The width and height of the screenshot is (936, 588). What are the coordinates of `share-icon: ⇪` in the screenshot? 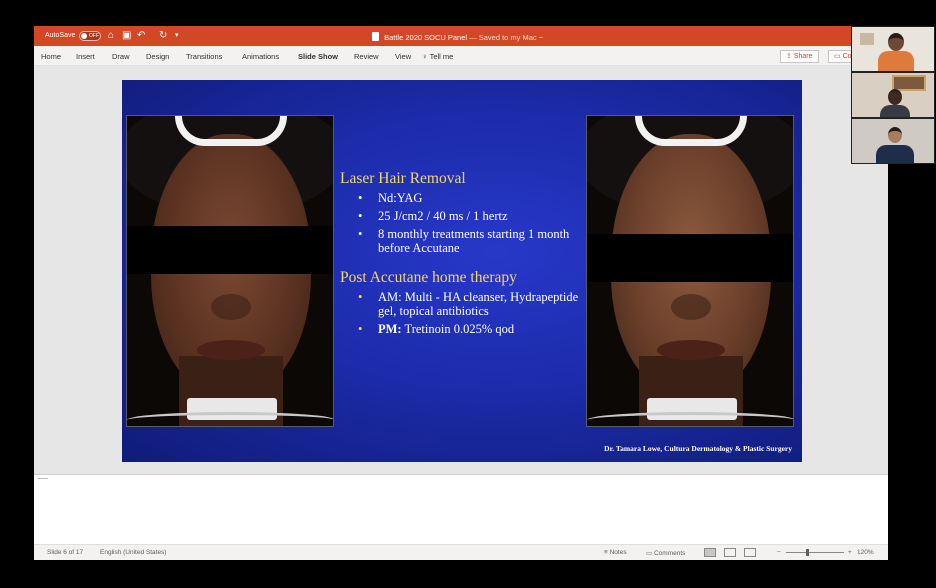 It's located at (789, 56).